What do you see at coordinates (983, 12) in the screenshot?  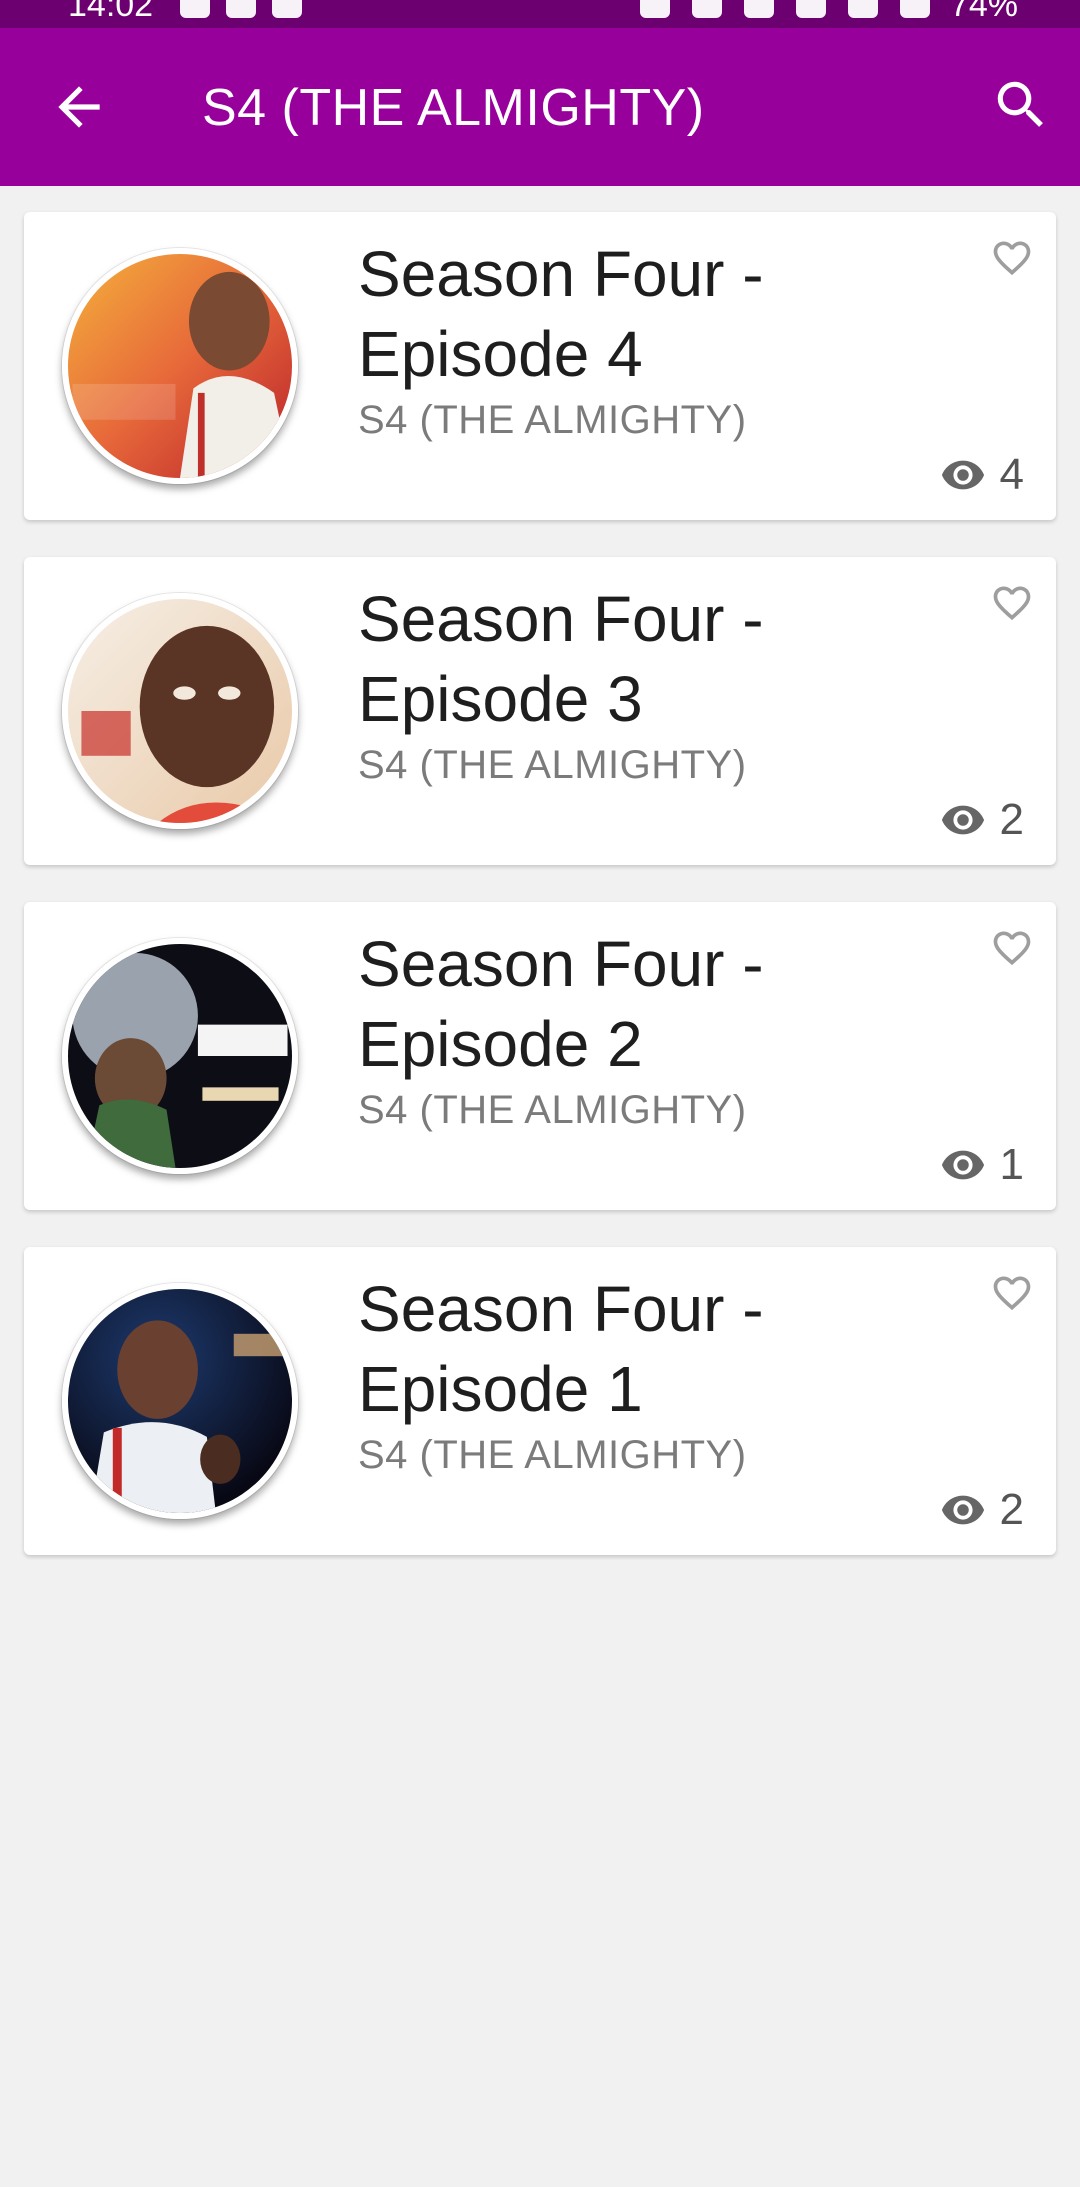 I see `battery-level: 74%` at bounding box center [983, 12].